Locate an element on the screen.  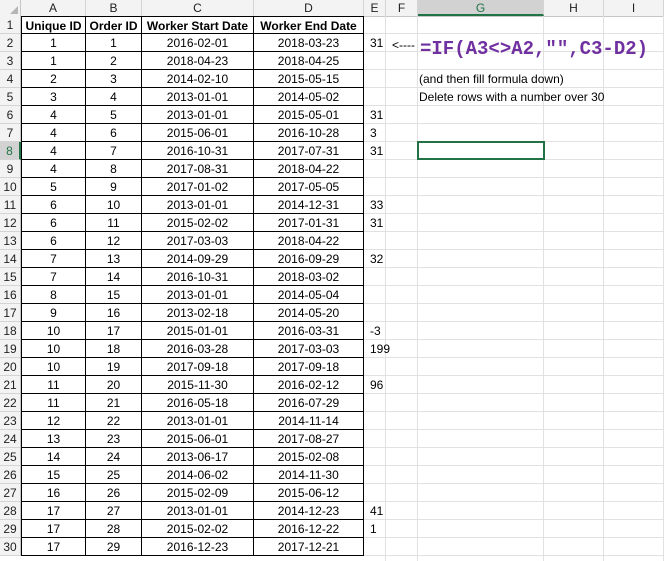
table-cell-order: 25 is located at coordinates (114, 475).